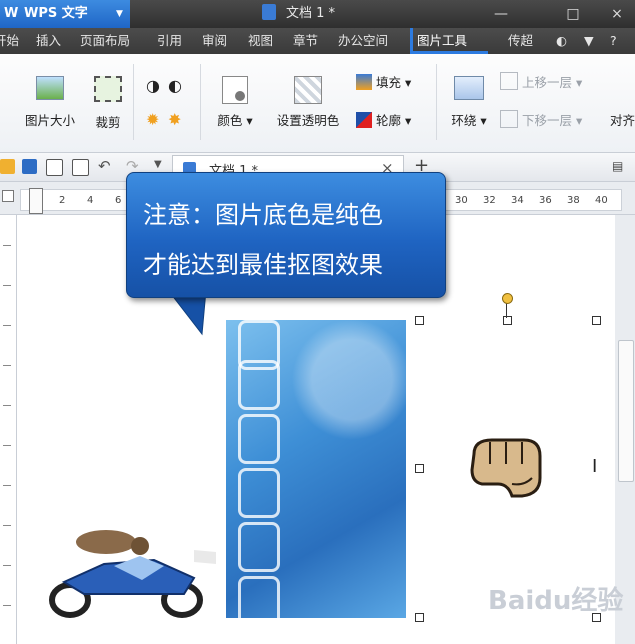 The image size is (635, 644). I want to click on tab-chapter: 章节, so click(305, 41).